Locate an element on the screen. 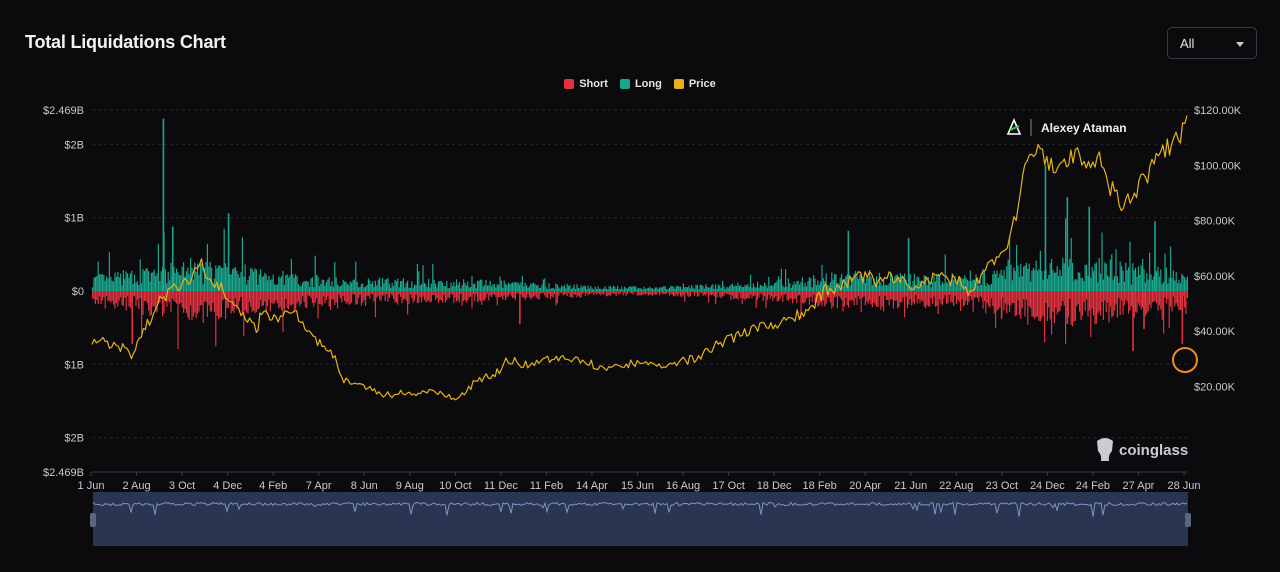  left-tick-label: $2.469B is located at coordinates (63, 473).